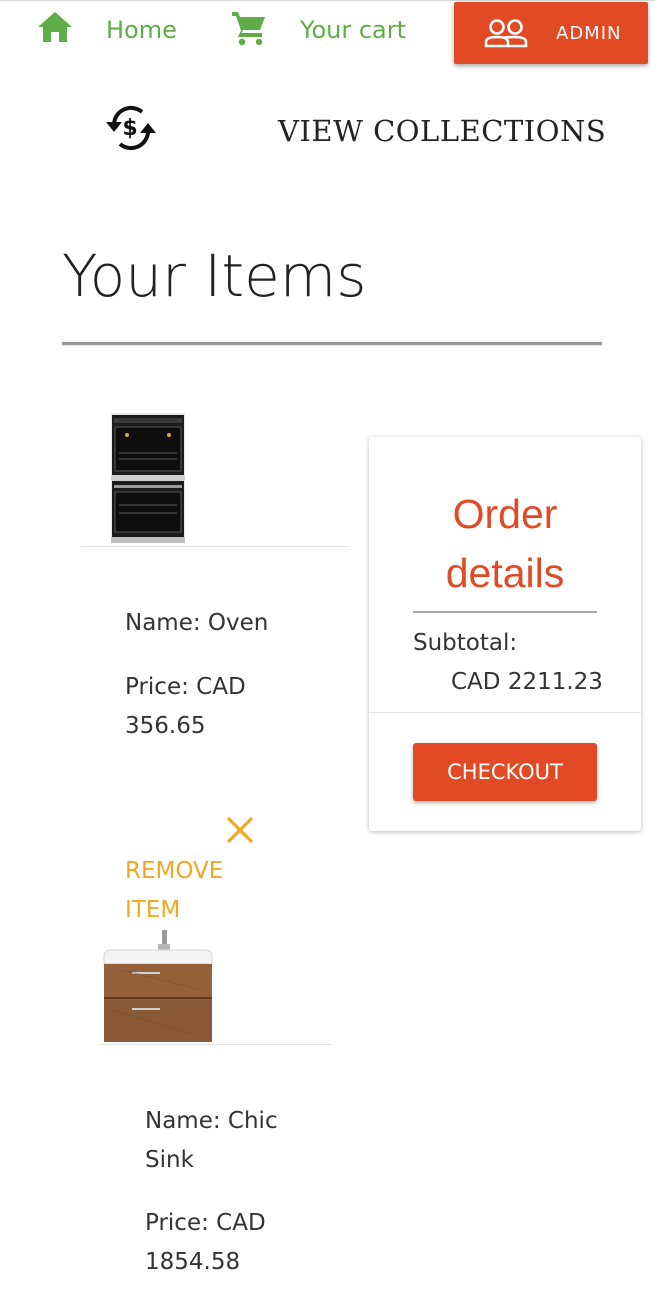  I want to click on order-details-title: Order details, so click(505, 544).